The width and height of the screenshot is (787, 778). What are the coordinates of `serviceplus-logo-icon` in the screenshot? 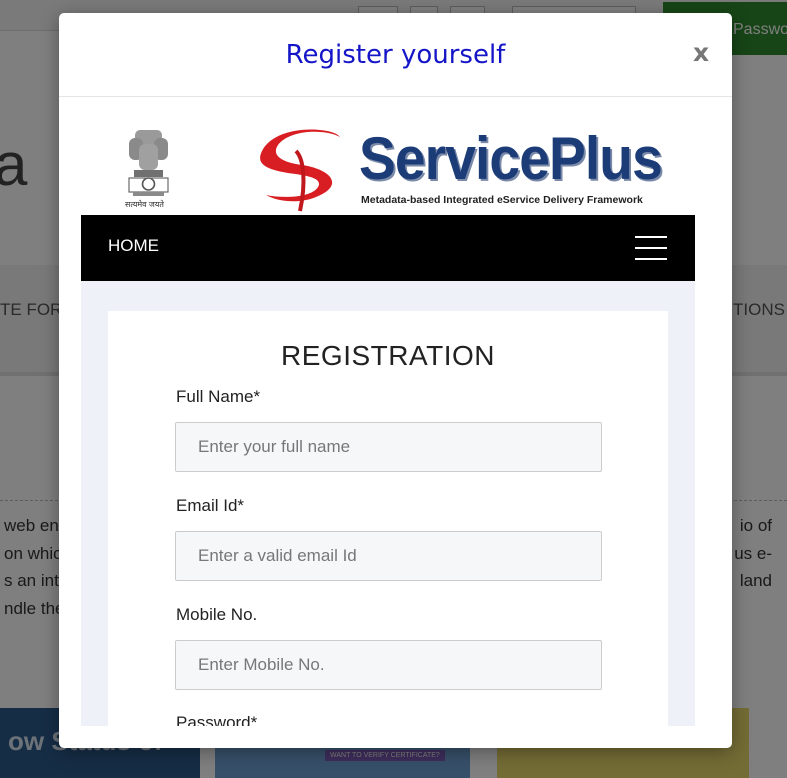 It's located at (300, 170).